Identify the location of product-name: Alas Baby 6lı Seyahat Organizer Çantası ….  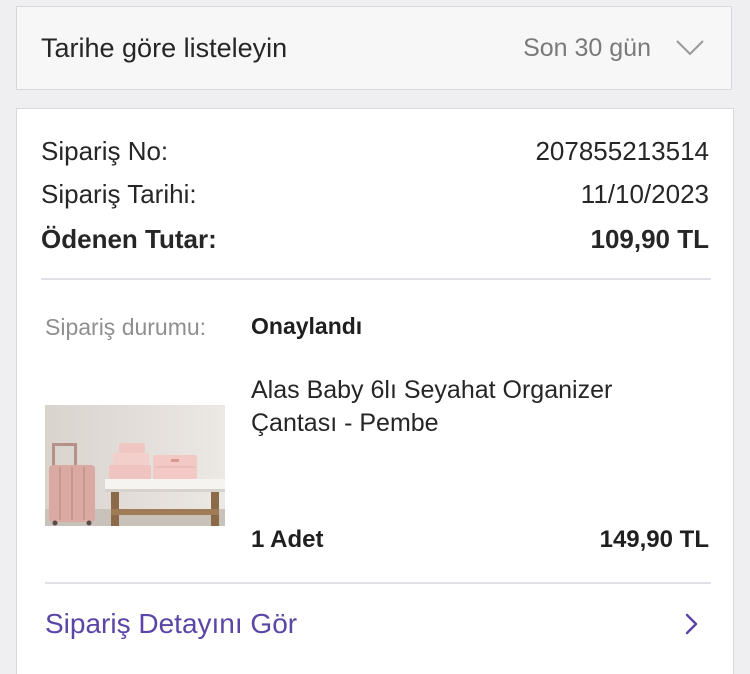
(466, 407).